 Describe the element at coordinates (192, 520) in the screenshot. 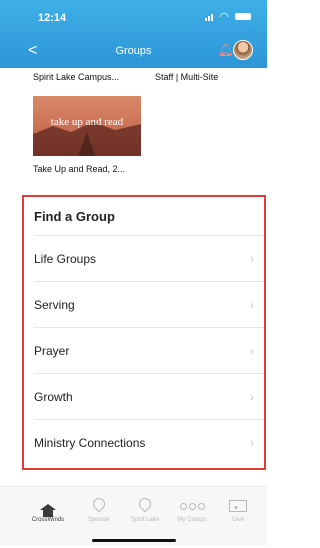

I see `tab-label: My Groups` at that location.